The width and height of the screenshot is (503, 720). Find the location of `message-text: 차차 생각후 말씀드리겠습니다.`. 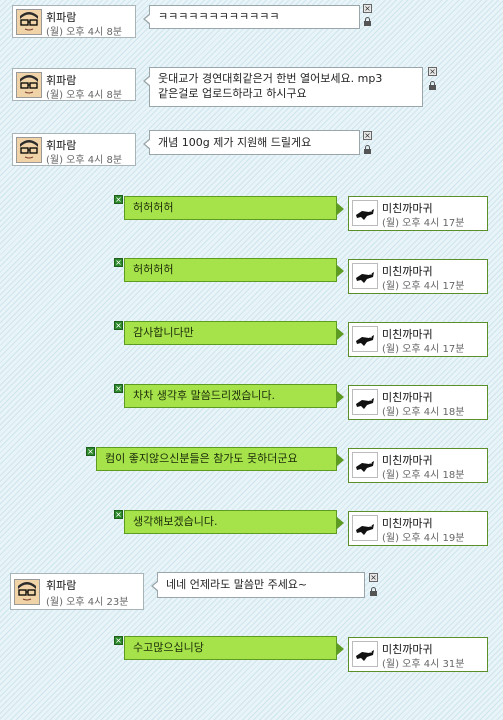

message-text: 차차 생각후 말씀드리겠습니다. is located at coordinates (204, 395).